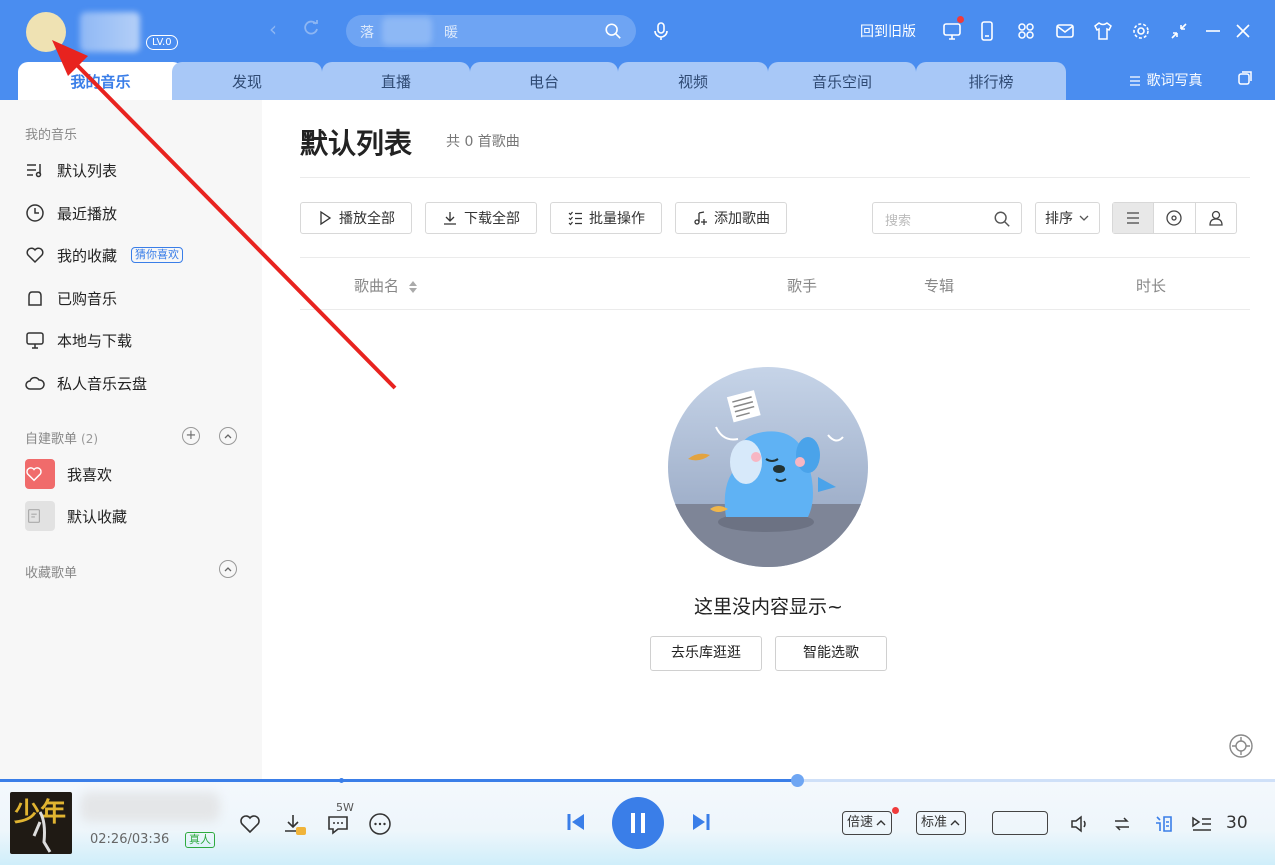  I want to click on phone-icon, so click(987, 31).